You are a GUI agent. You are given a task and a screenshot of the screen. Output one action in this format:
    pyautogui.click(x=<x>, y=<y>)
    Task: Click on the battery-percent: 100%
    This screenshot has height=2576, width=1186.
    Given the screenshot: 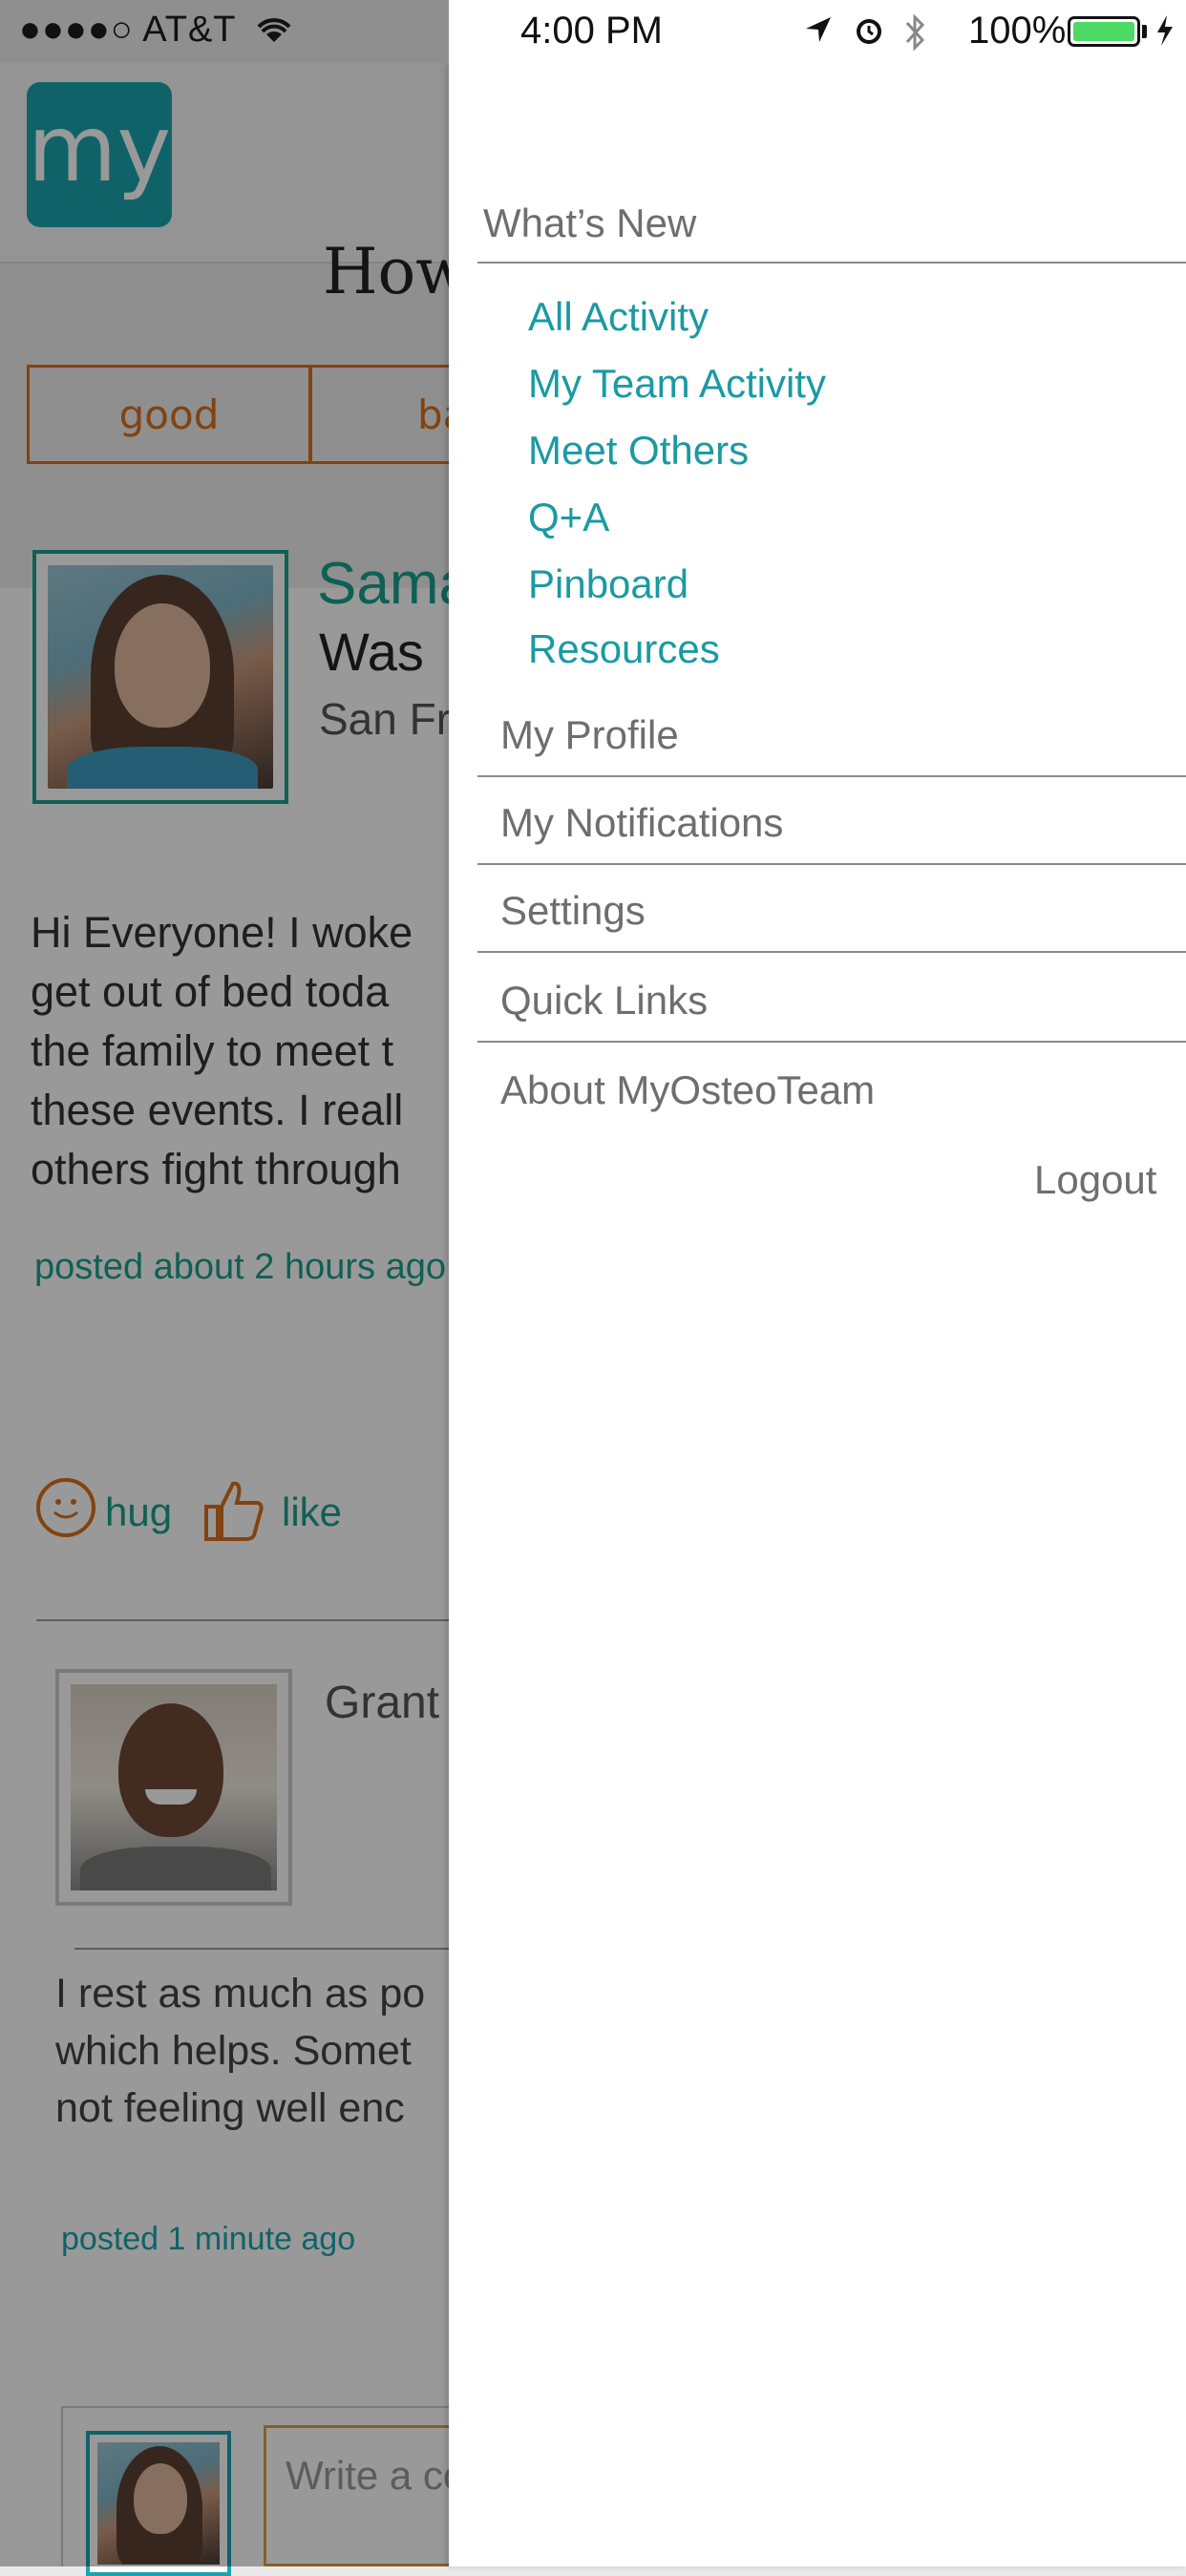 What is the action you would take?
    pyautogui.click(x=1017, y=31)
    